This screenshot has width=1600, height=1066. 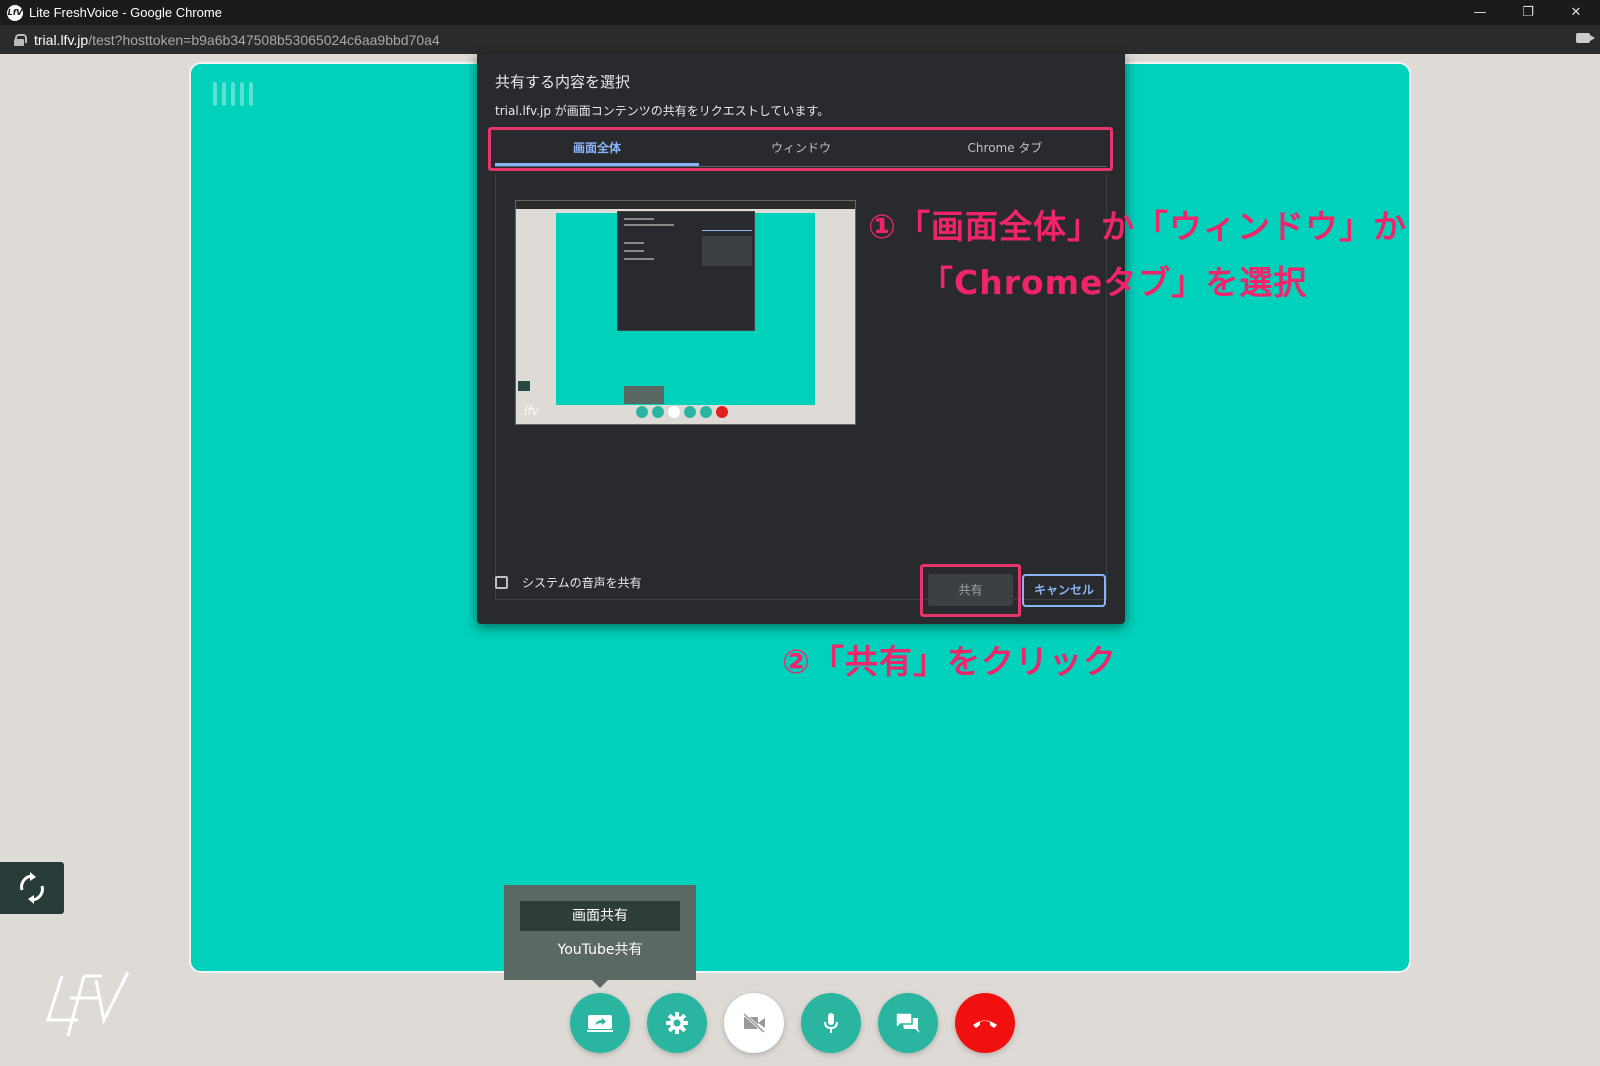 I want to click on chat-icon, so click(x=908, y=1022).